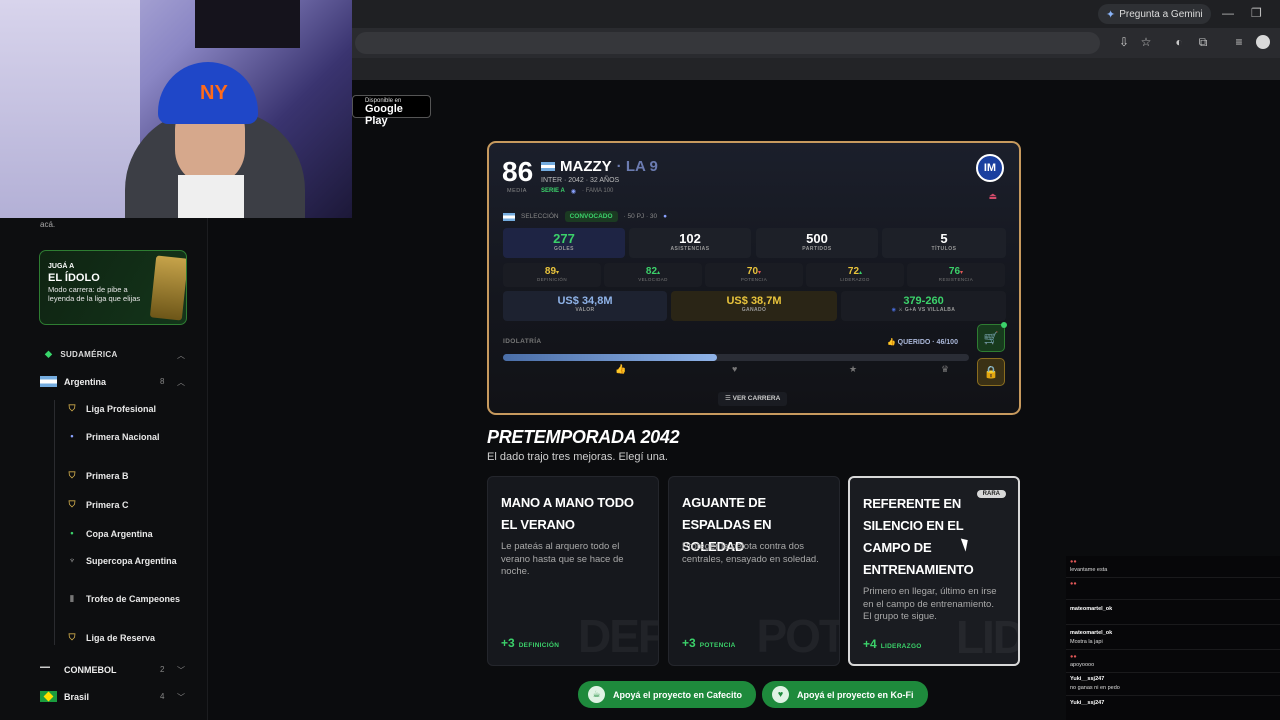 The height and width of the screenshot is (720, 1280). What do you see at coordinates (128, 476) in the screenshot?
I see `league-primera-b: ⛉ Primera B` at bounding box center [128, 476].